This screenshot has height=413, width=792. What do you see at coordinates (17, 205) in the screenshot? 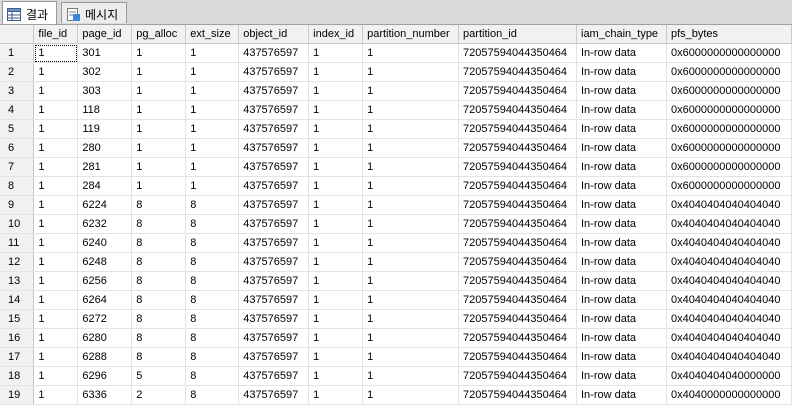
I see `row-number: 9` at bounding box center [17, 205].